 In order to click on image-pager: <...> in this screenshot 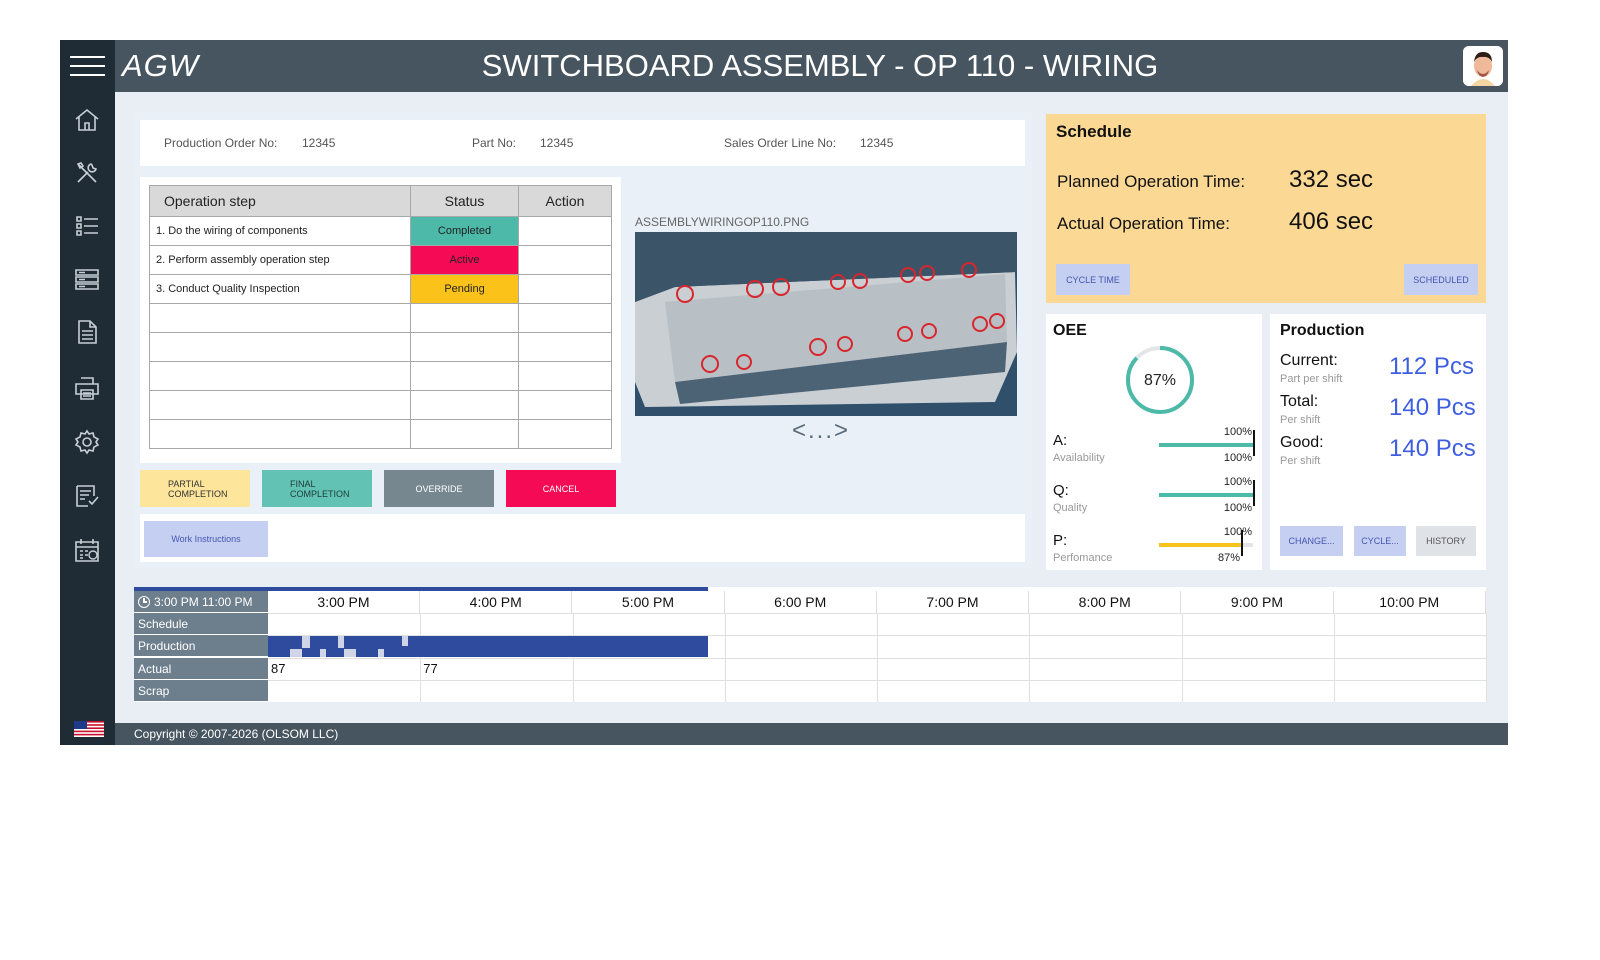, I will do `click(821, 431)`.